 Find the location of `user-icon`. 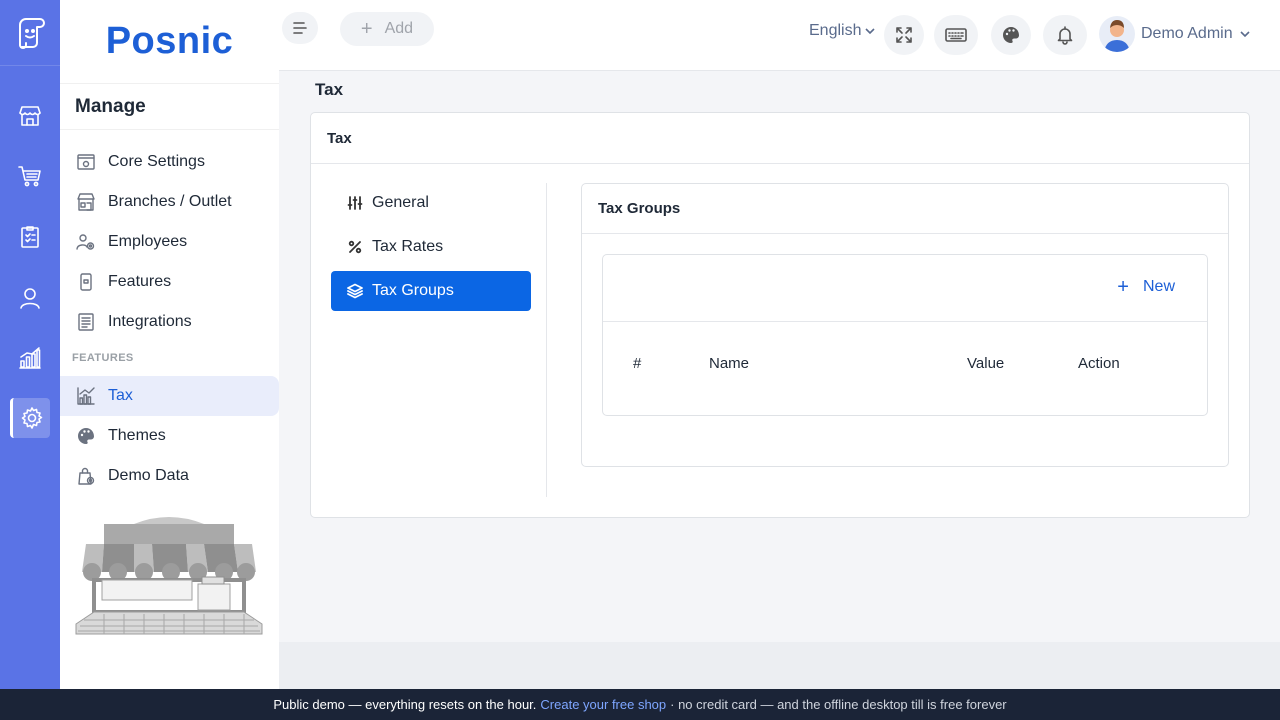

user-icon is located at coordinates (30, 298).